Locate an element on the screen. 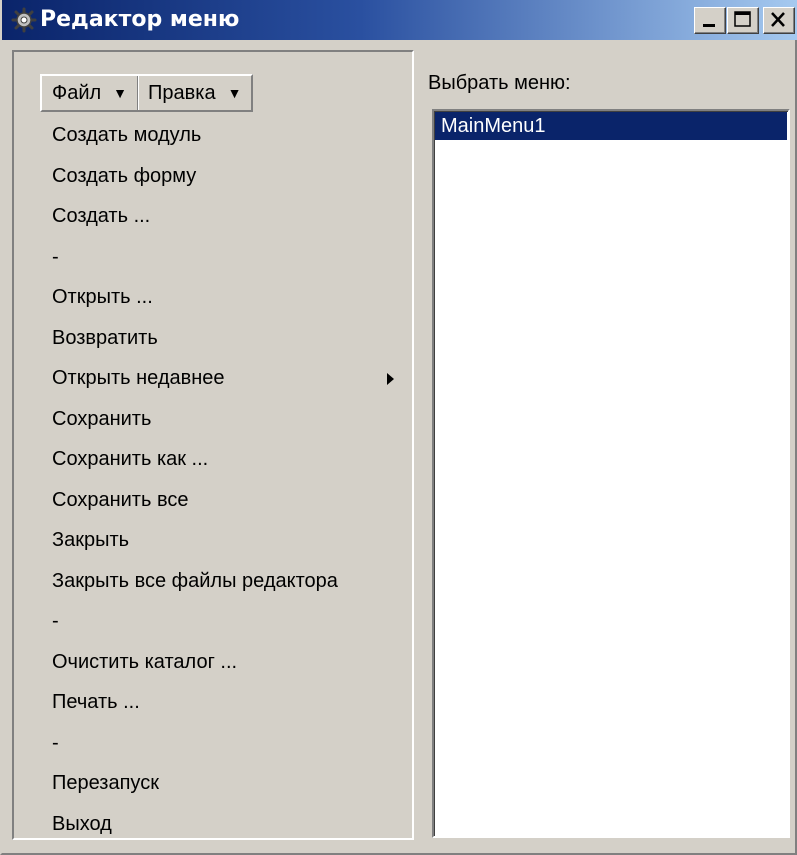 The image size is (797, 855). minimize-button is located at coordinates (710, 20).